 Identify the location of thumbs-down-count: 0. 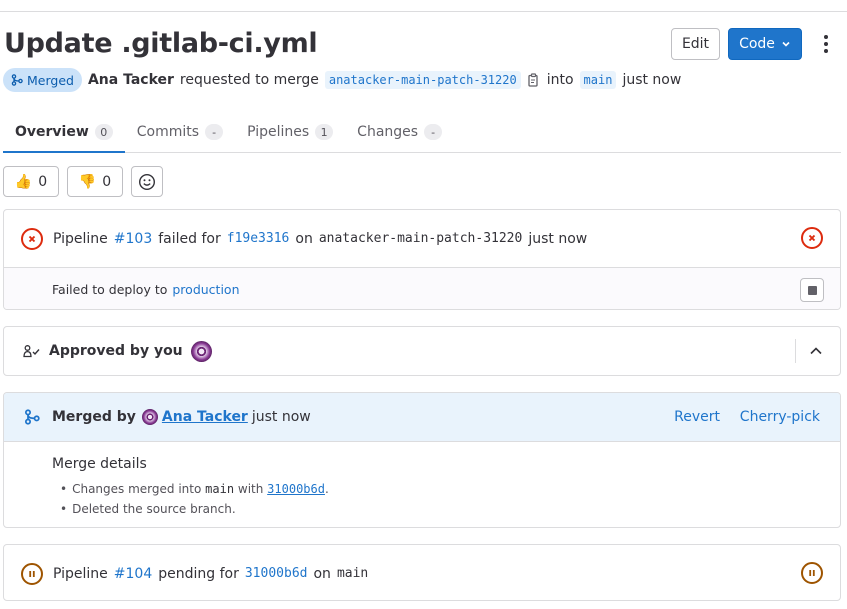
(107, 181).